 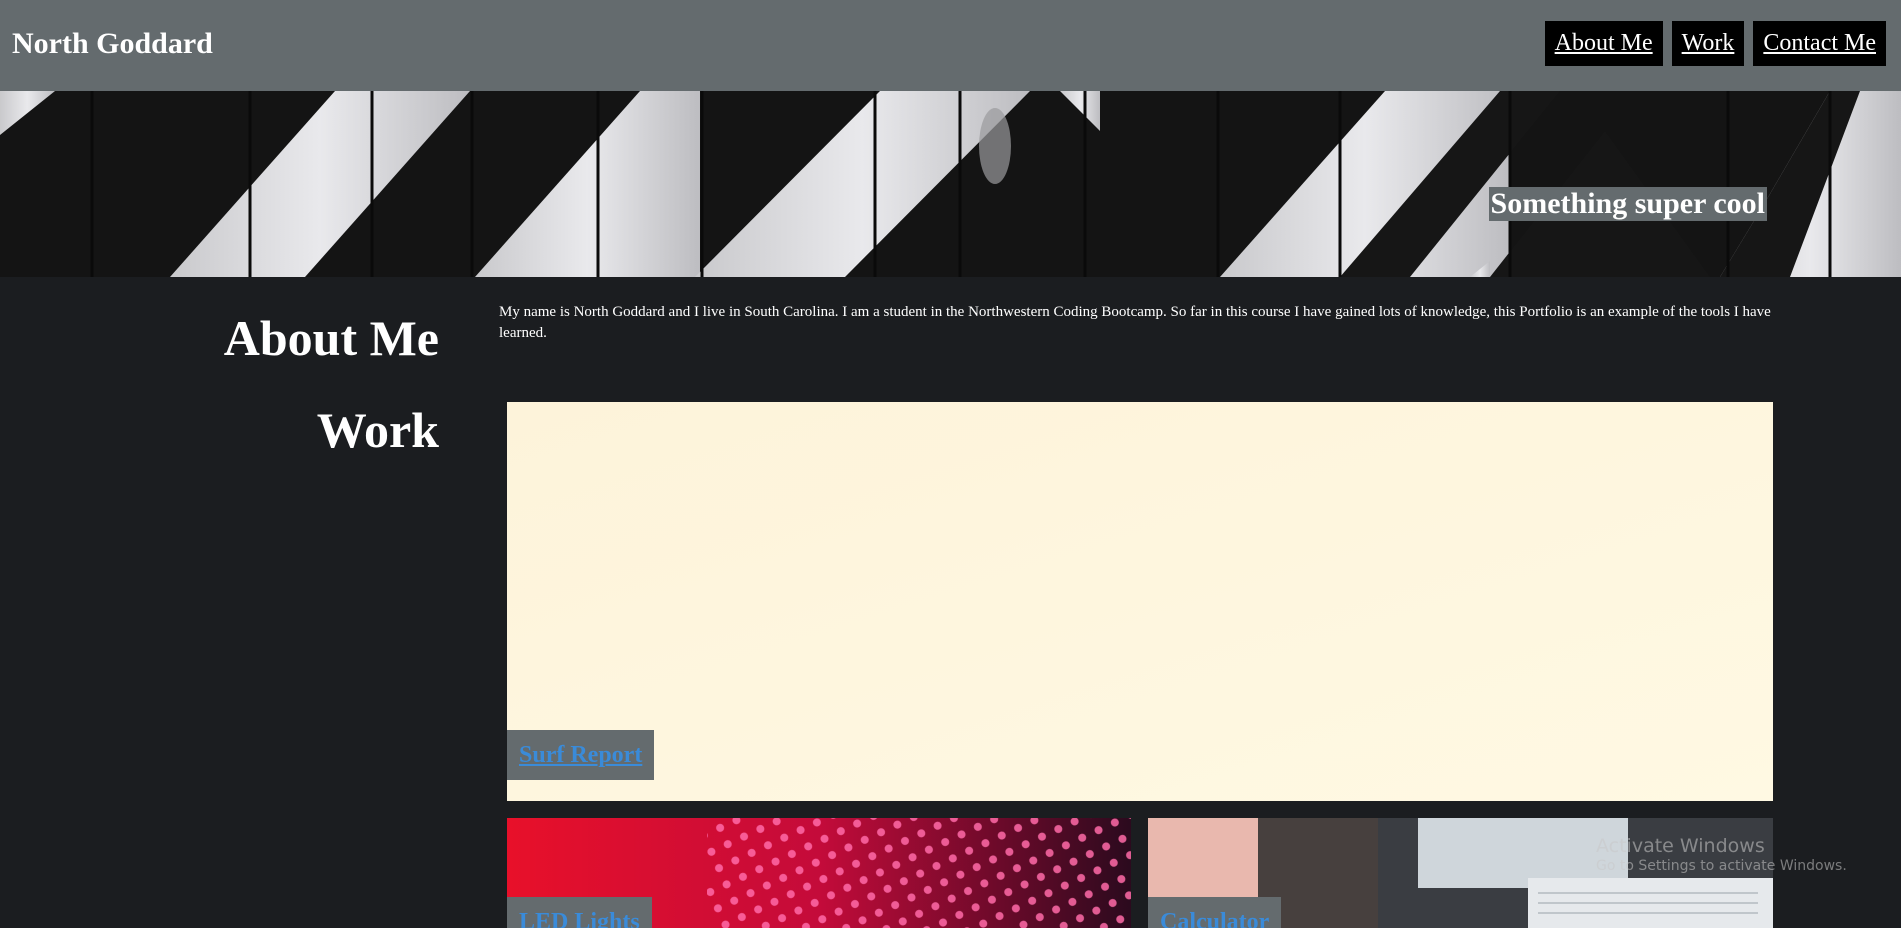 What do you see at coordinates (579, 918) in the screenshot?
I see `led-lights-link: LED Lights` at bounding box center [579, 918].